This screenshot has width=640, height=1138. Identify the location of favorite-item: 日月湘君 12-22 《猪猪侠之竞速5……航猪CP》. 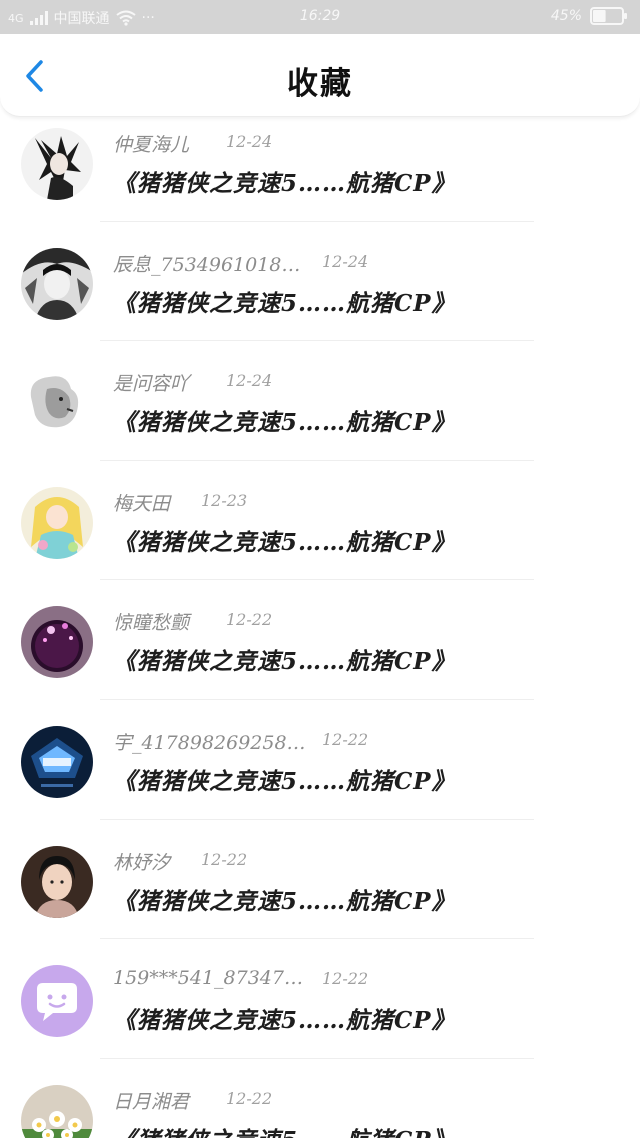
(320, 1105).